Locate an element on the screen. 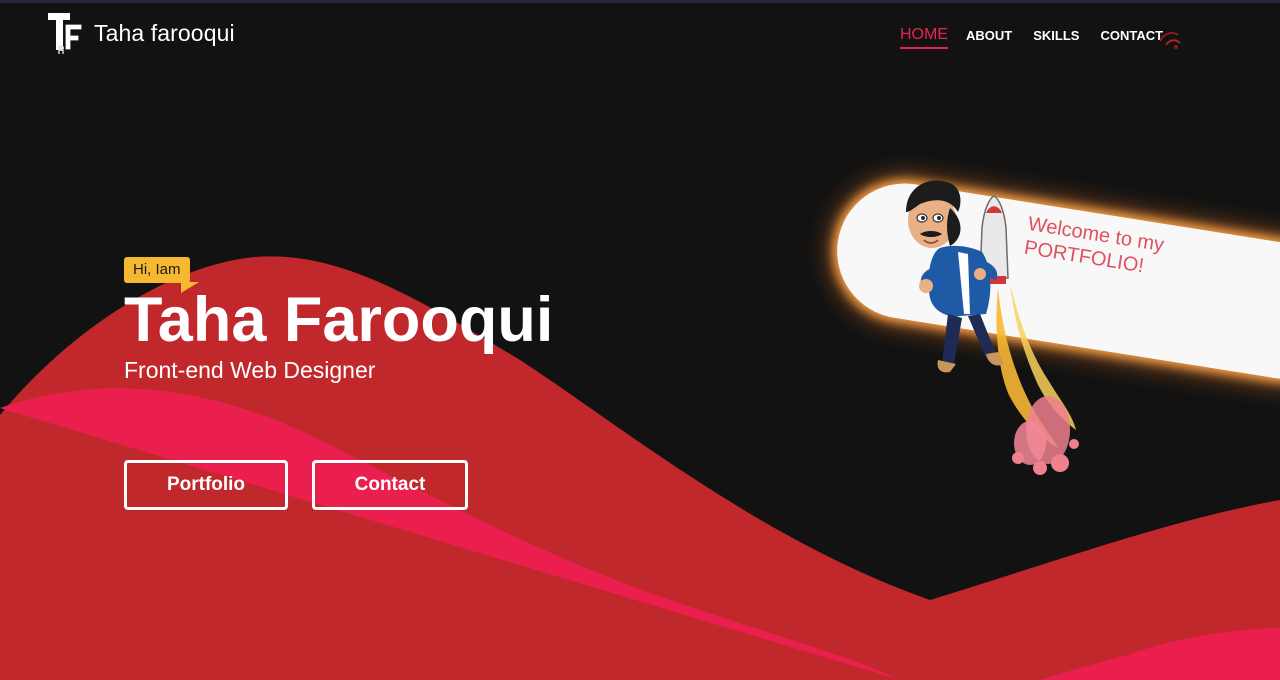 Image resolution: width=1280 pixels, height=680 pixels. sparkle-icon is located at coordinates (1170, 40).